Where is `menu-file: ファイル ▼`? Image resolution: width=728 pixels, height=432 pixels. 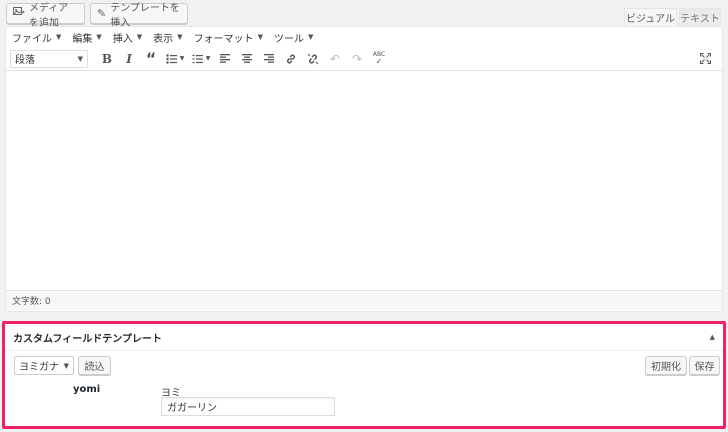 menu-file: ファイル ▼ is located at coordinates (36, 37).